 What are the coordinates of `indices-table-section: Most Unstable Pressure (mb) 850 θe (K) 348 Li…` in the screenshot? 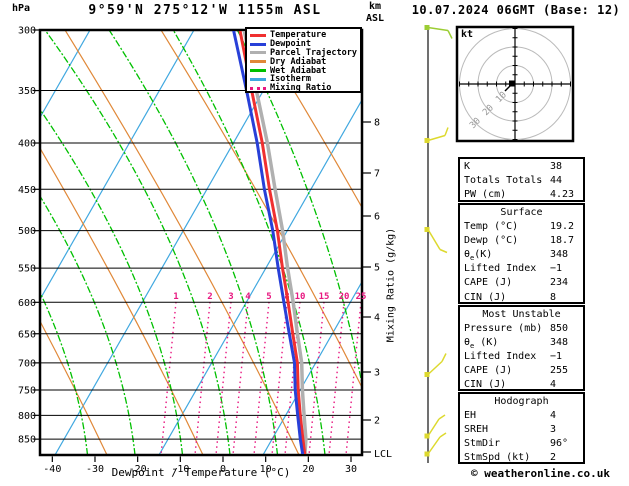 It's located at (521, 348).